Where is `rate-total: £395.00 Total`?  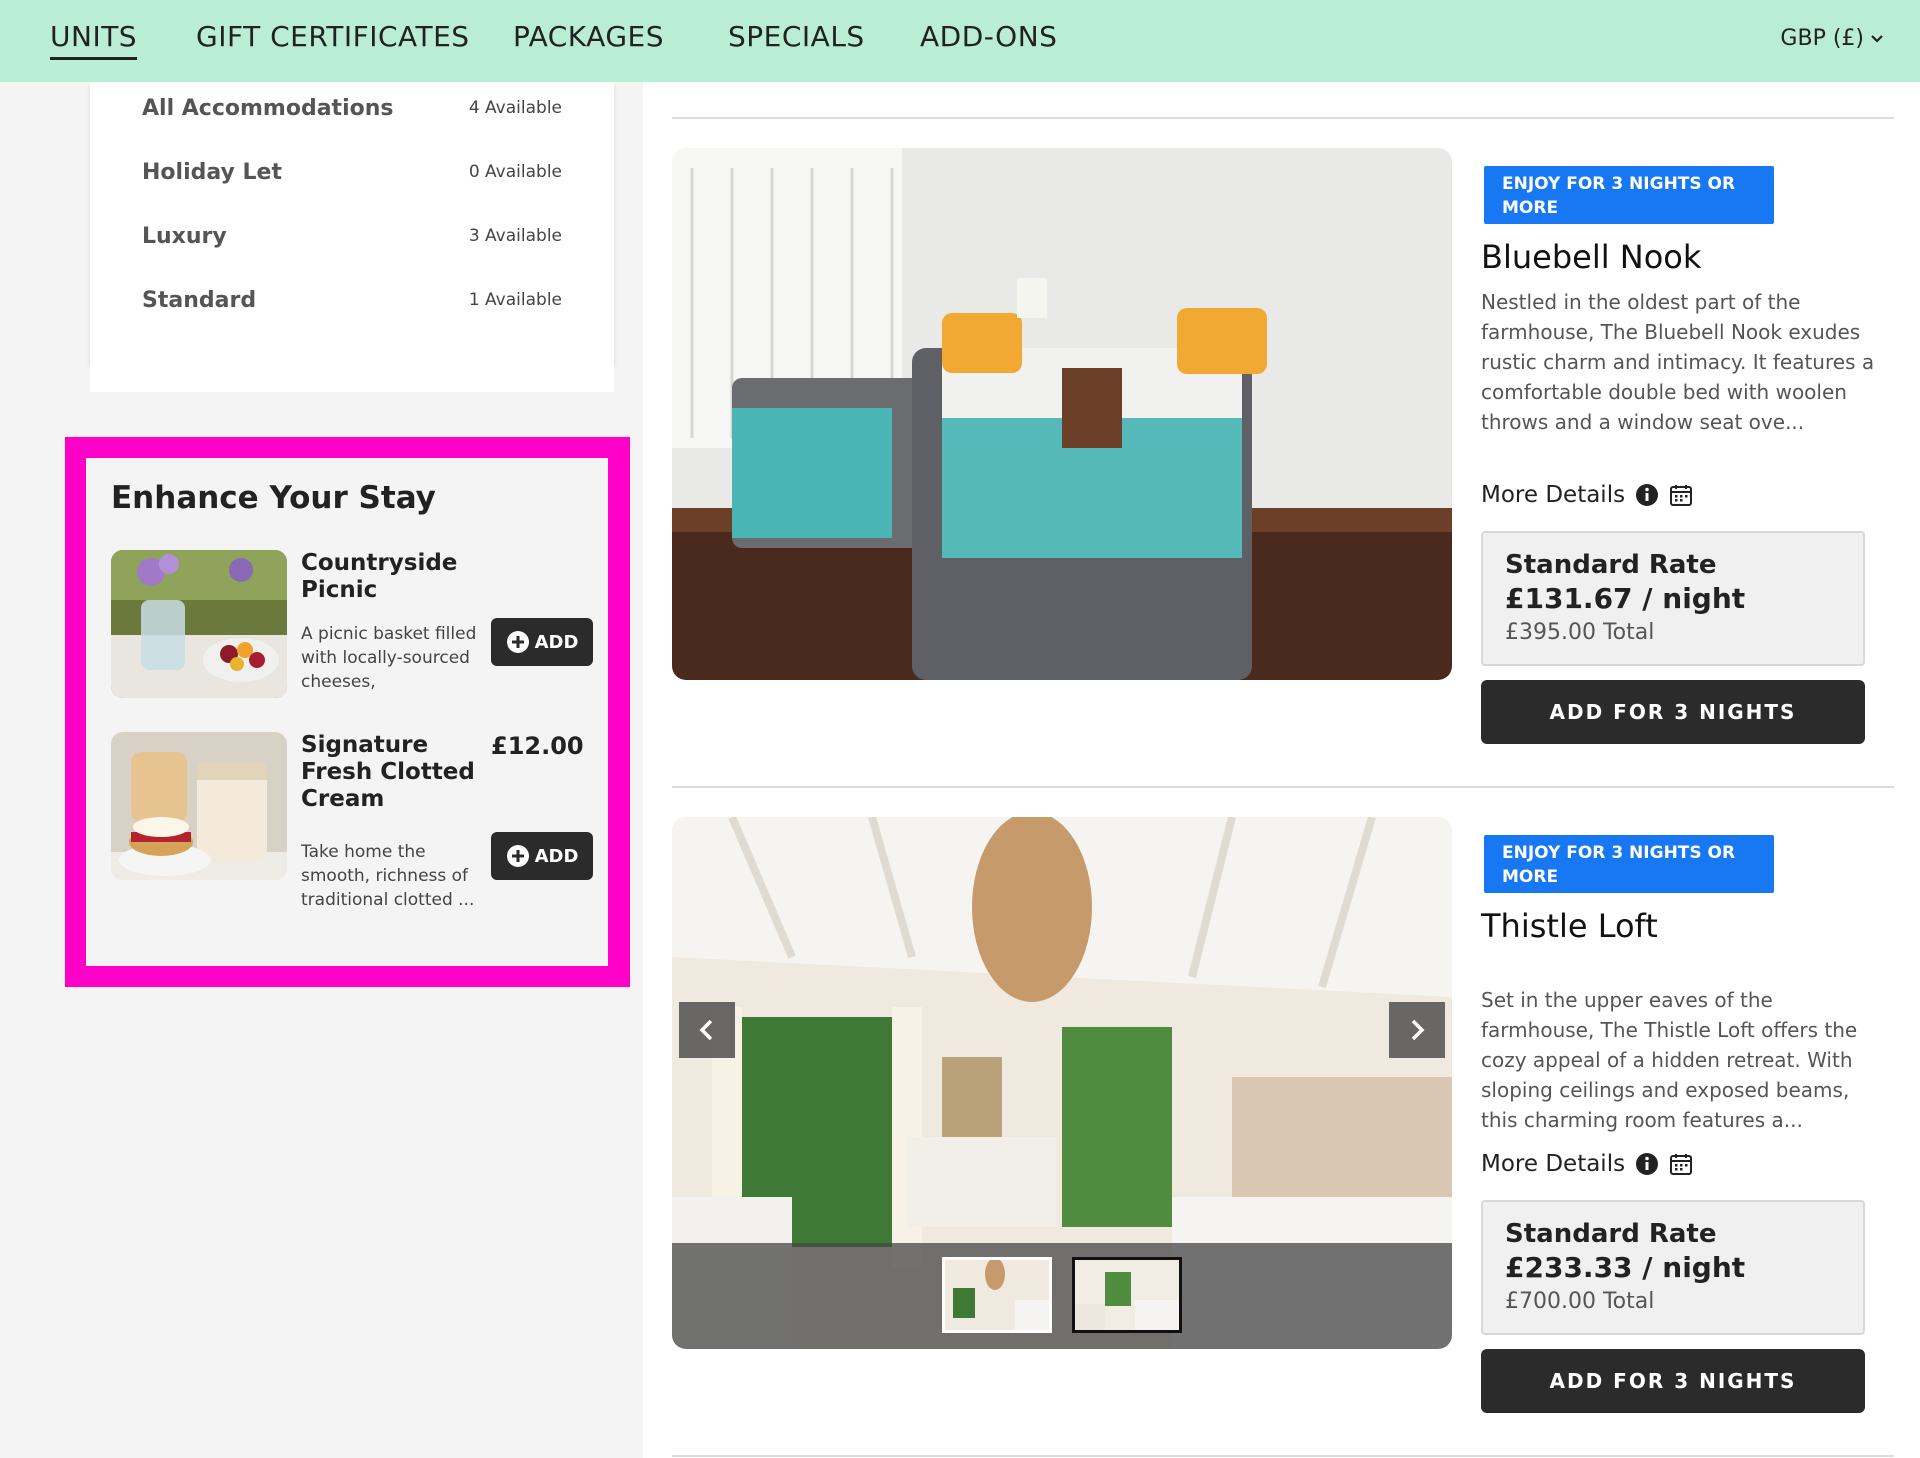
rate-total: £395.00 Total is located at coordinates (1580, 632).